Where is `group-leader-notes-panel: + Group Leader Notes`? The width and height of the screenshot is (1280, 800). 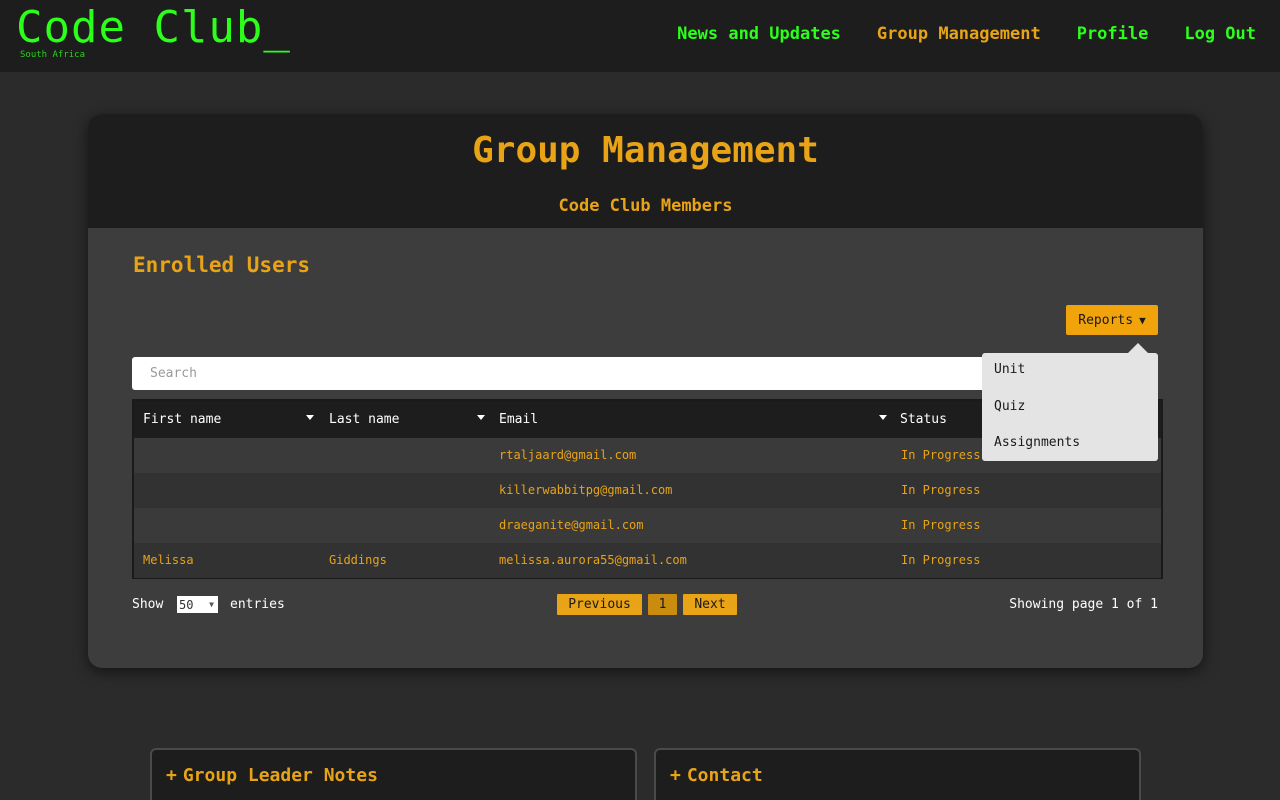 group-leader-notes-panel: + Group Leader Notes is located at coordinates (393, 774).